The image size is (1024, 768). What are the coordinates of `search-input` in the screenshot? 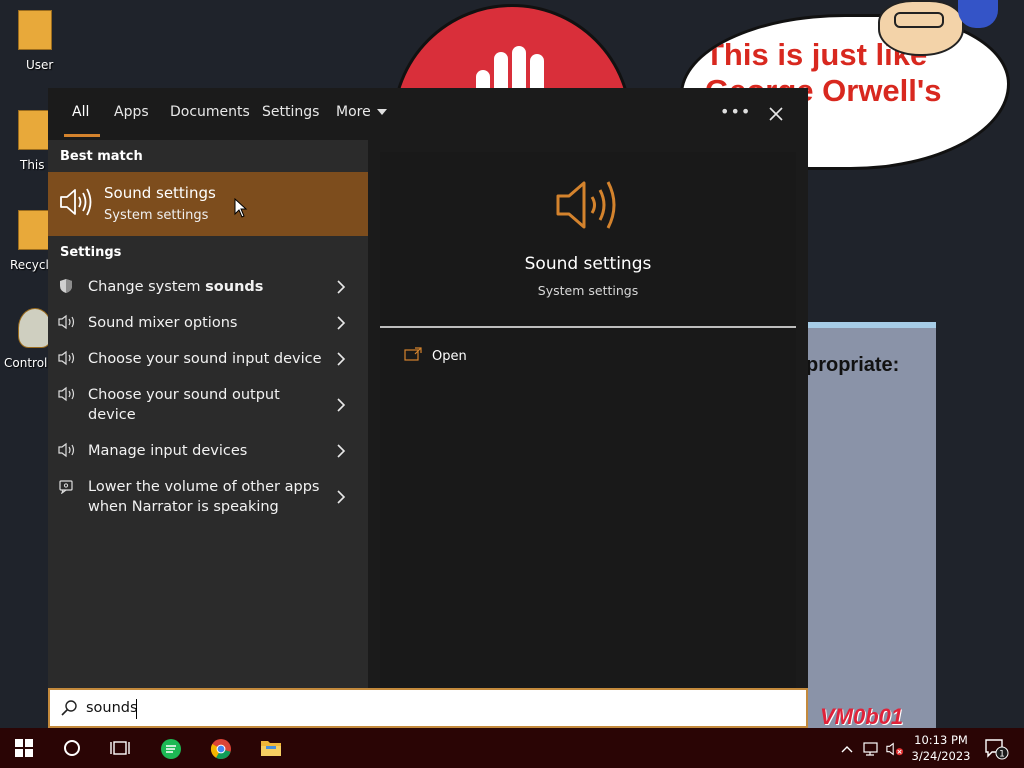 It's located at (436, 708).